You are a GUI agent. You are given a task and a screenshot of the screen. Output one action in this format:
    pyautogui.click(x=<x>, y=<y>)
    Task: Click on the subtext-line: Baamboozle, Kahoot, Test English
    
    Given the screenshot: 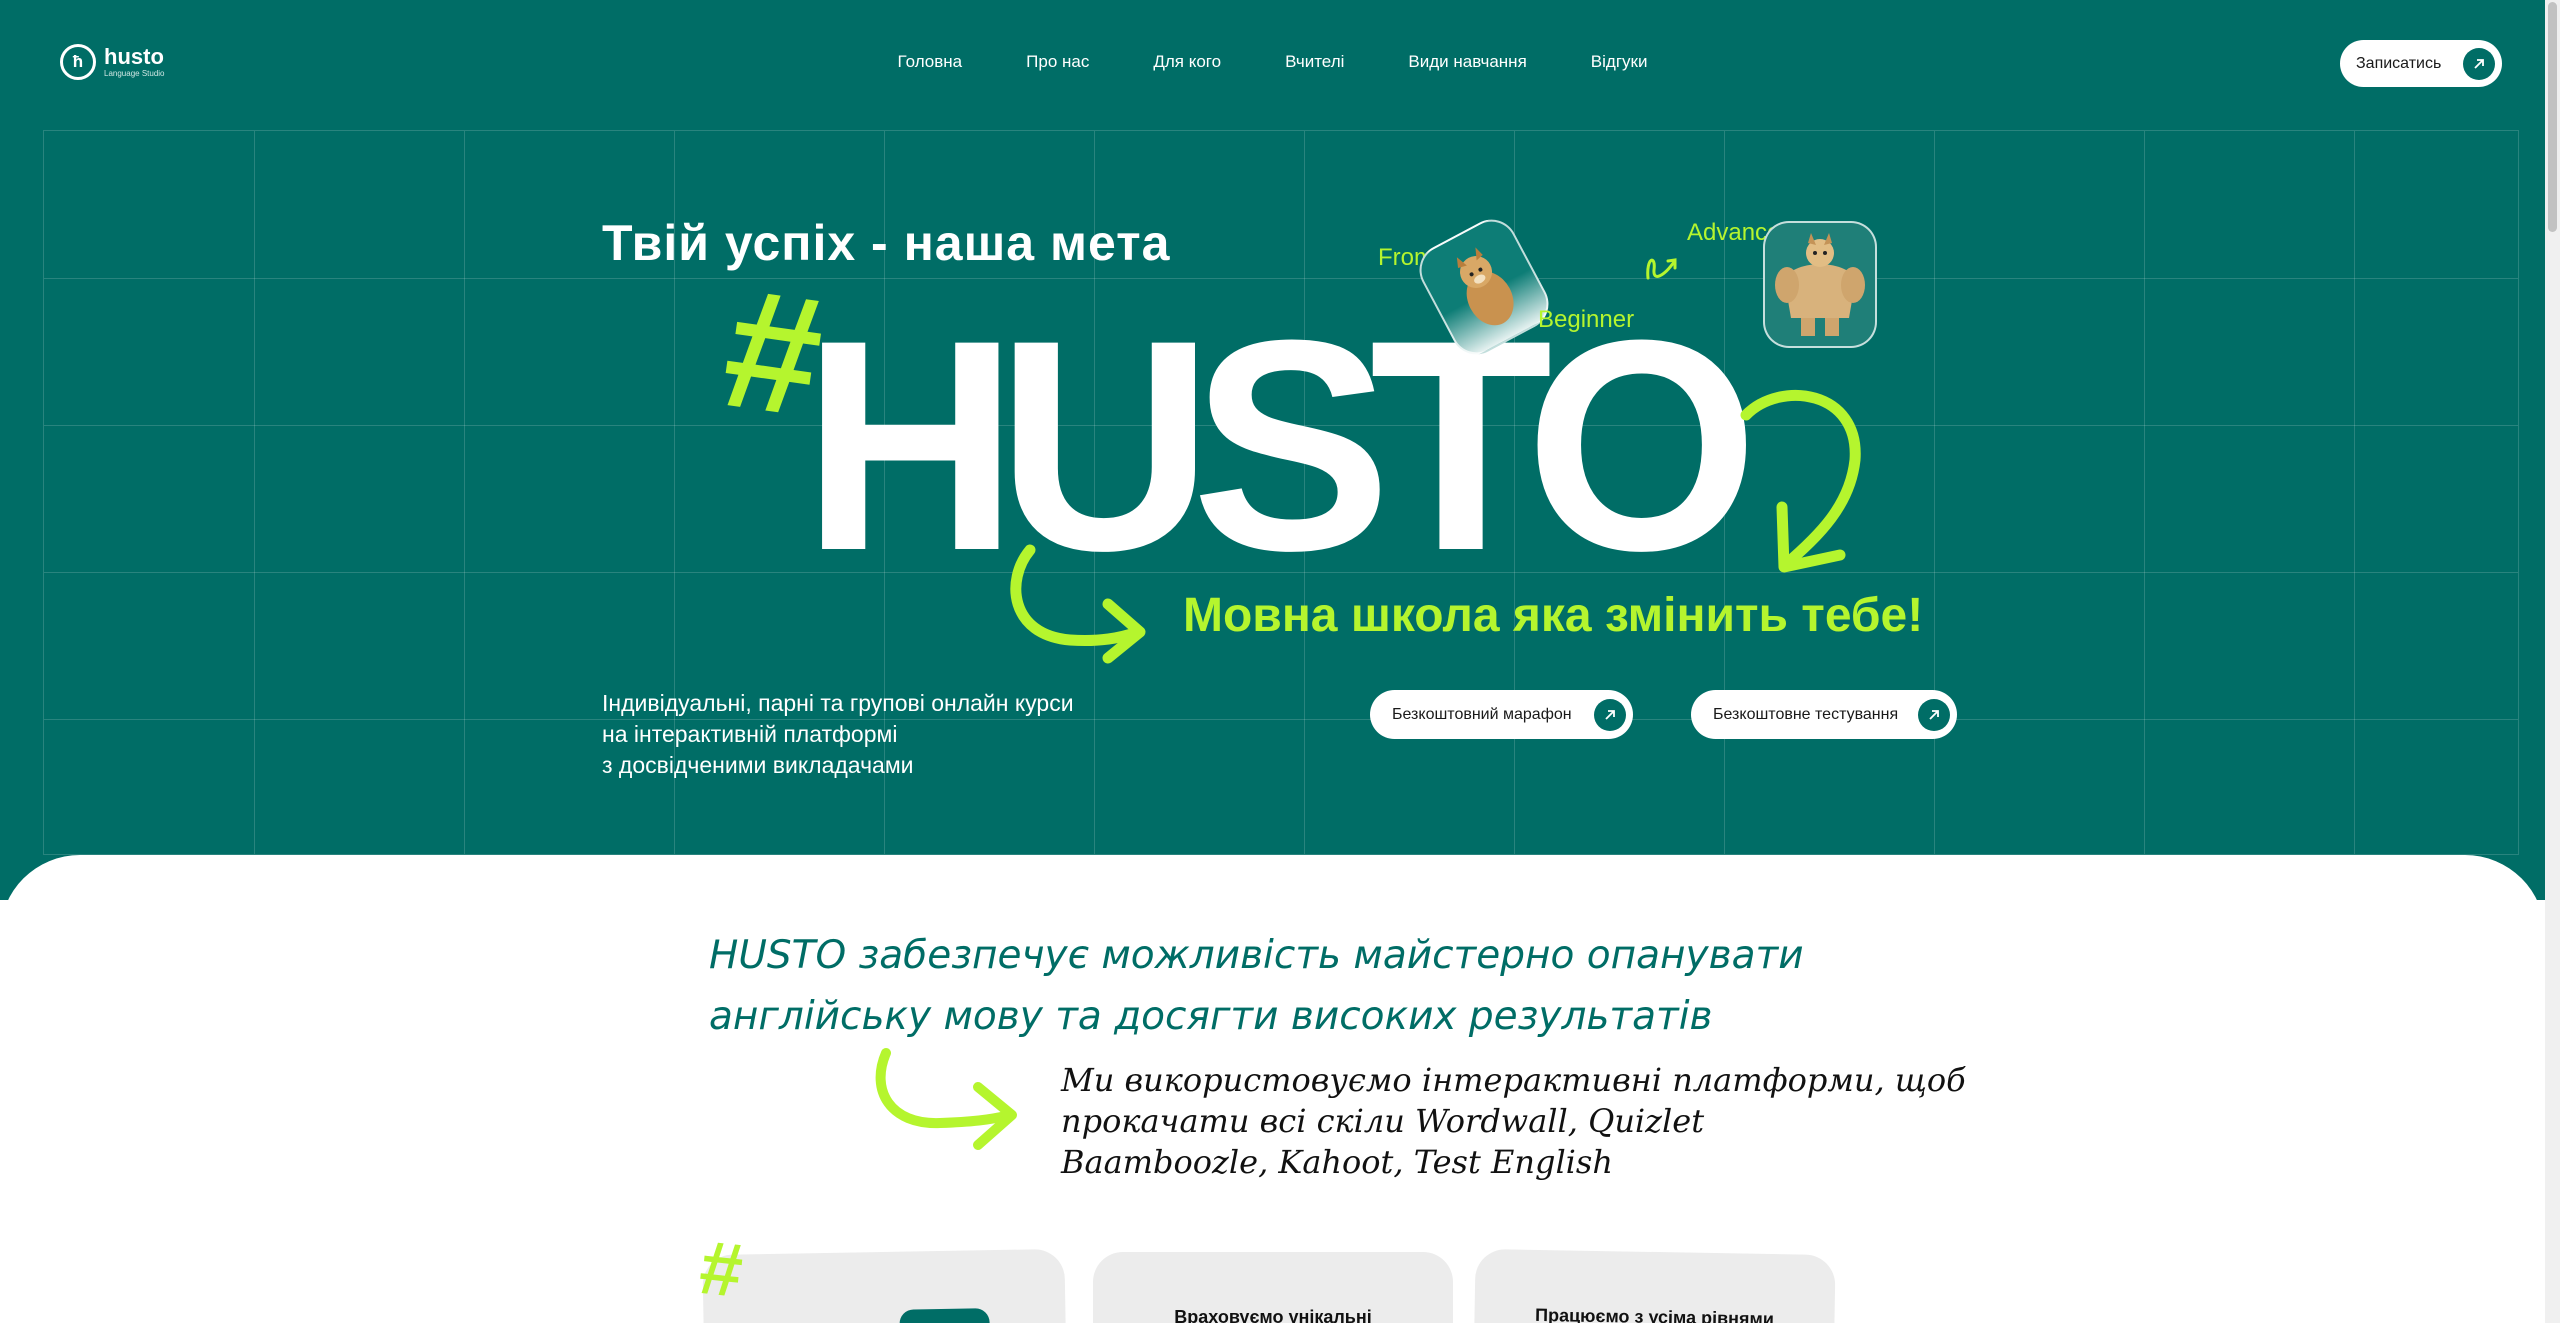 What is the action you would take?
    pyautogui.click(x=1337, y=1162)
    